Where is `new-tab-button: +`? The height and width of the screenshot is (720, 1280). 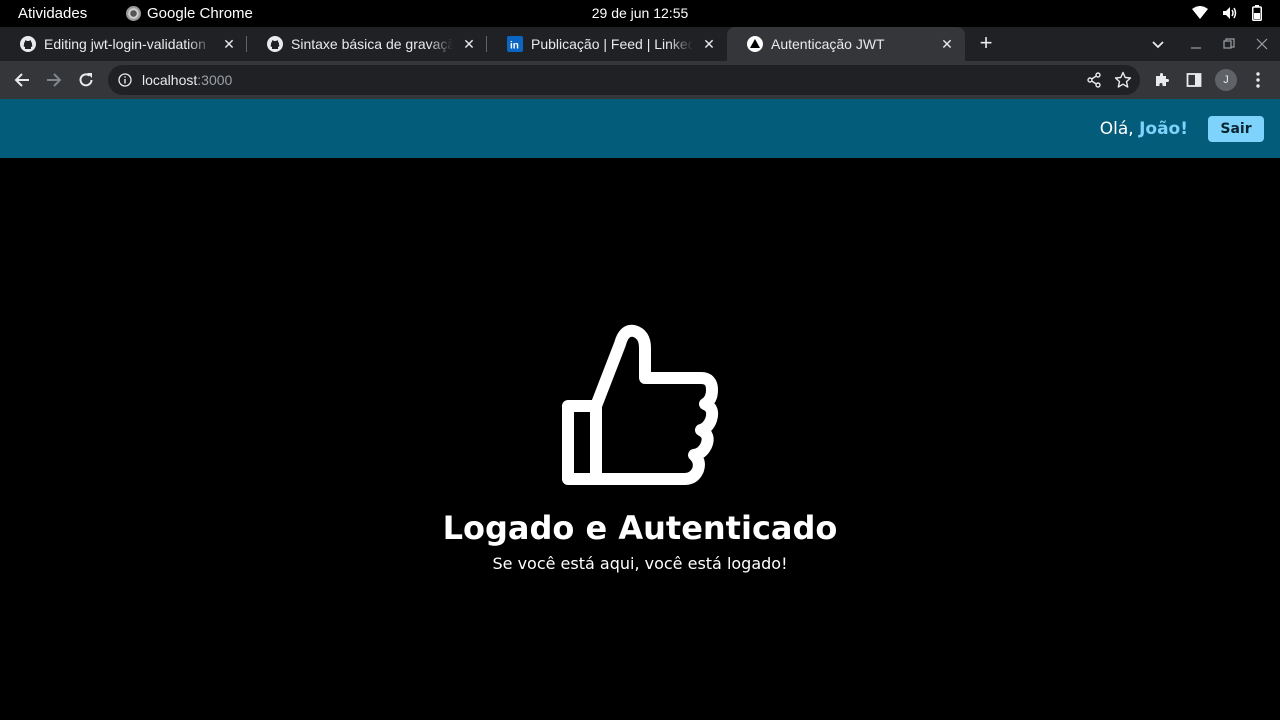
new-tab-button: + is located at coordinates (986, 43).